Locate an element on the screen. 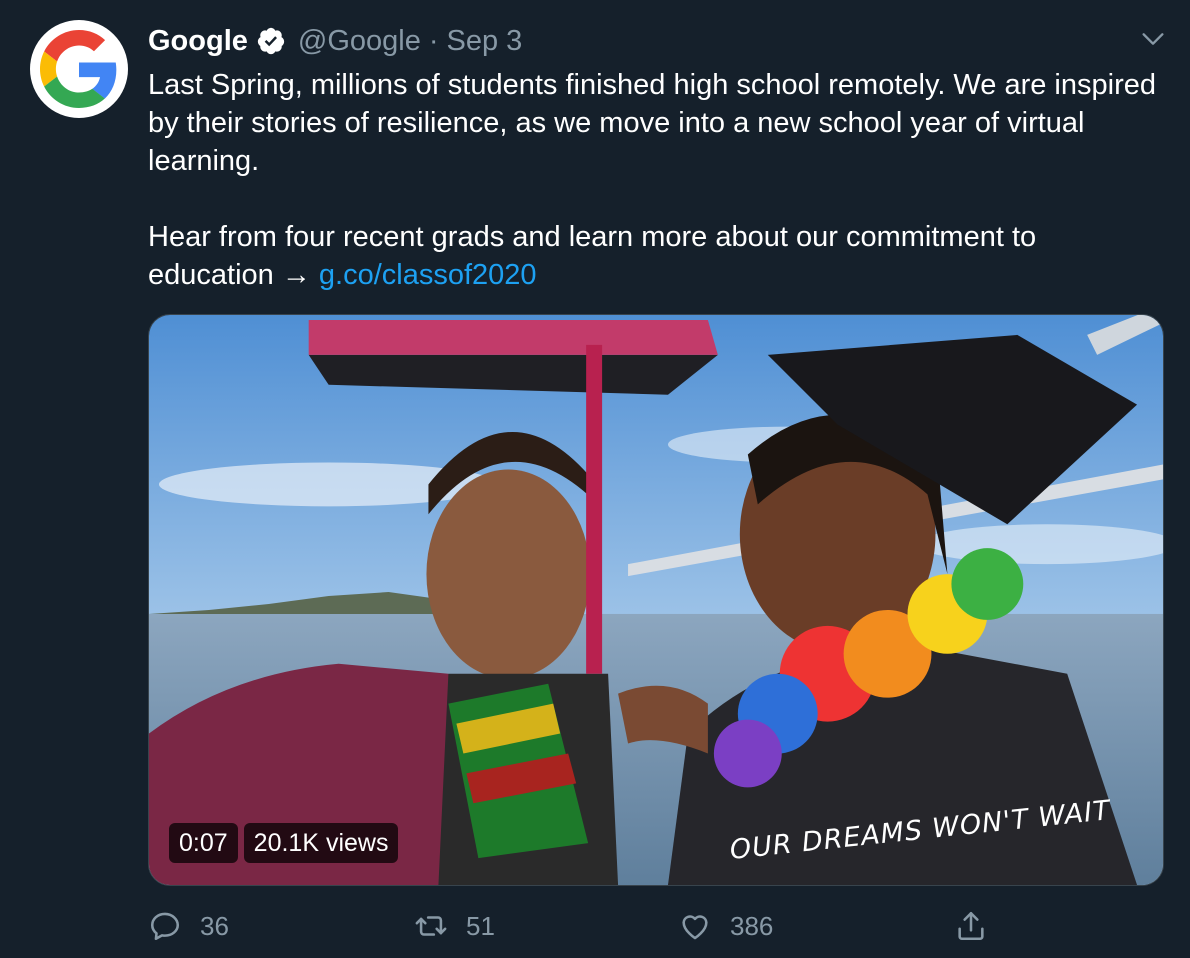 This screenshot has height=958, width=1190. tweet-date: Sep 3 is located at coordinates (485, 41).